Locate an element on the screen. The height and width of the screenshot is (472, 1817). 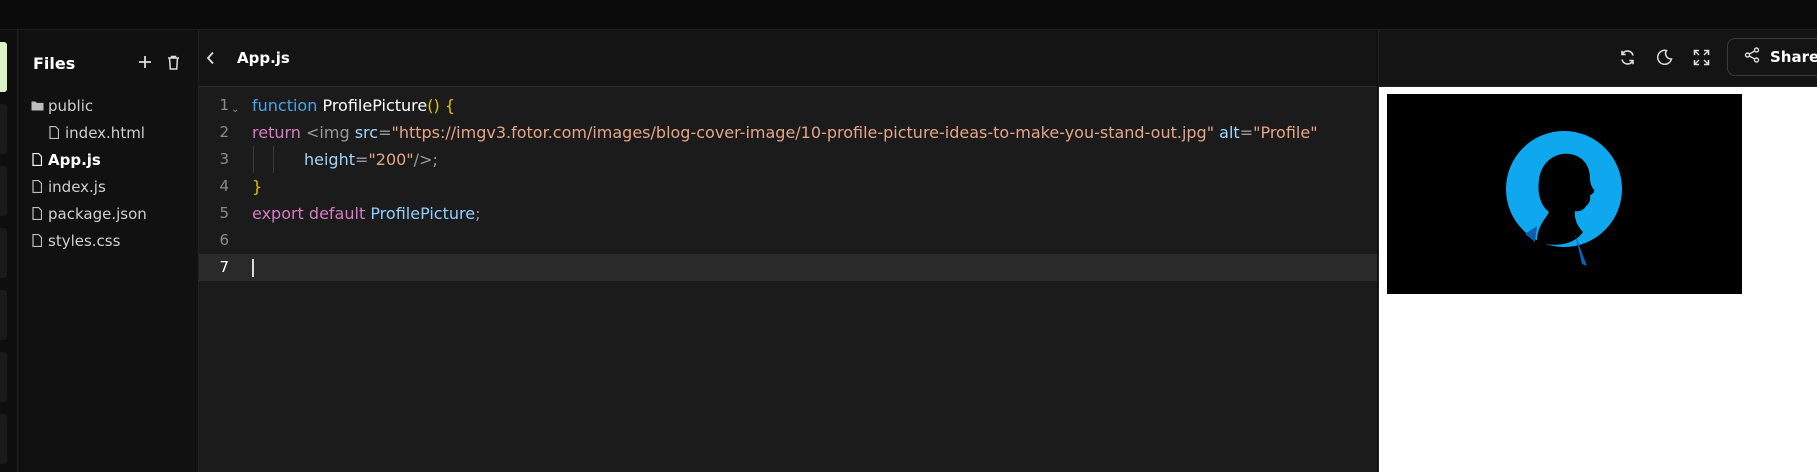
dark-mode-icon is located at coordinates (1664, 57).